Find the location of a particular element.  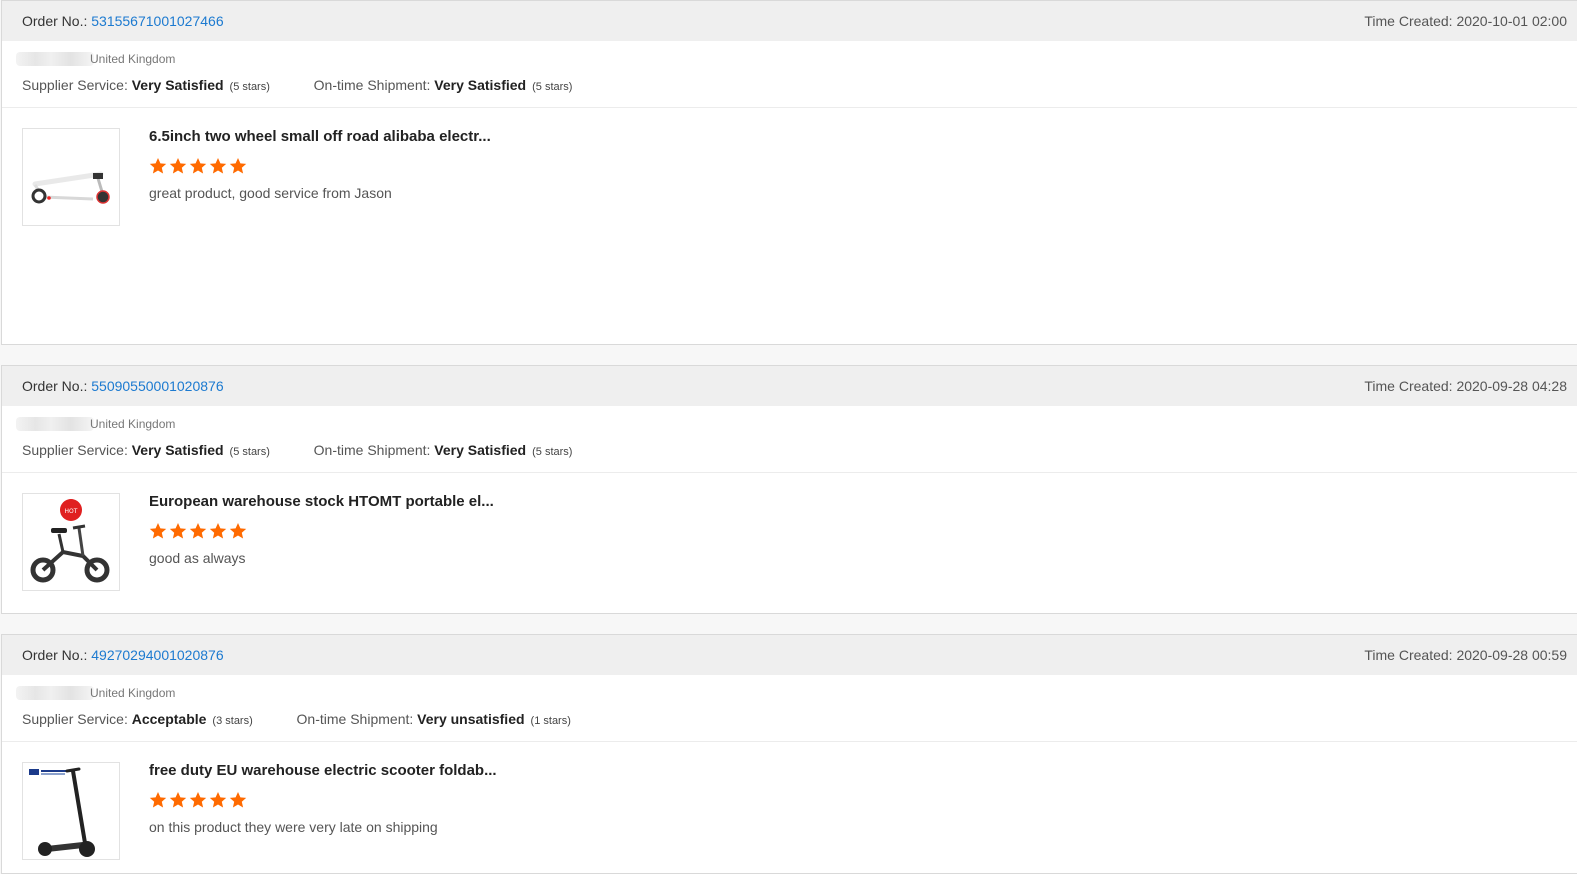

order-number-row: Order No.: 49270294001020876 is located at coordinates (123, 655).